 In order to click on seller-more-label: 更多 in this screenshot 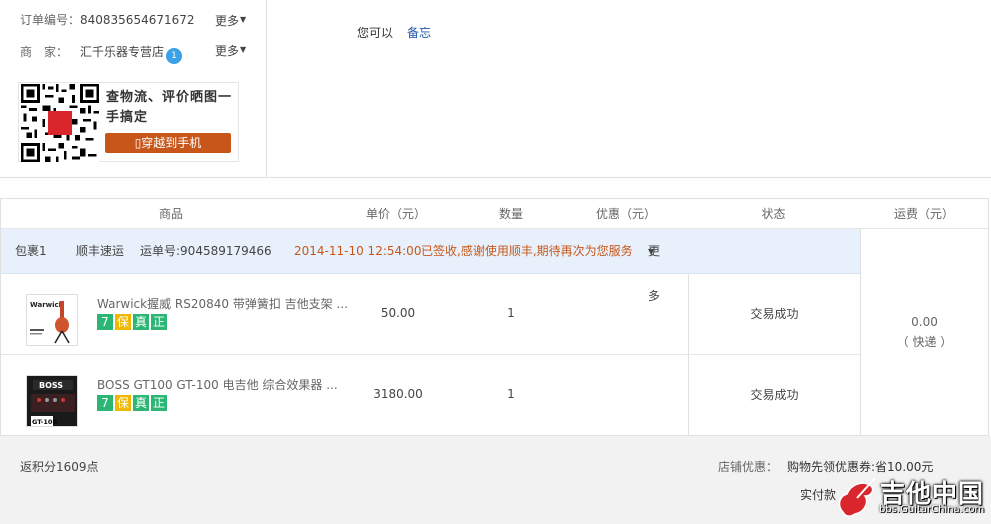, I will do `click(227, 51)`.